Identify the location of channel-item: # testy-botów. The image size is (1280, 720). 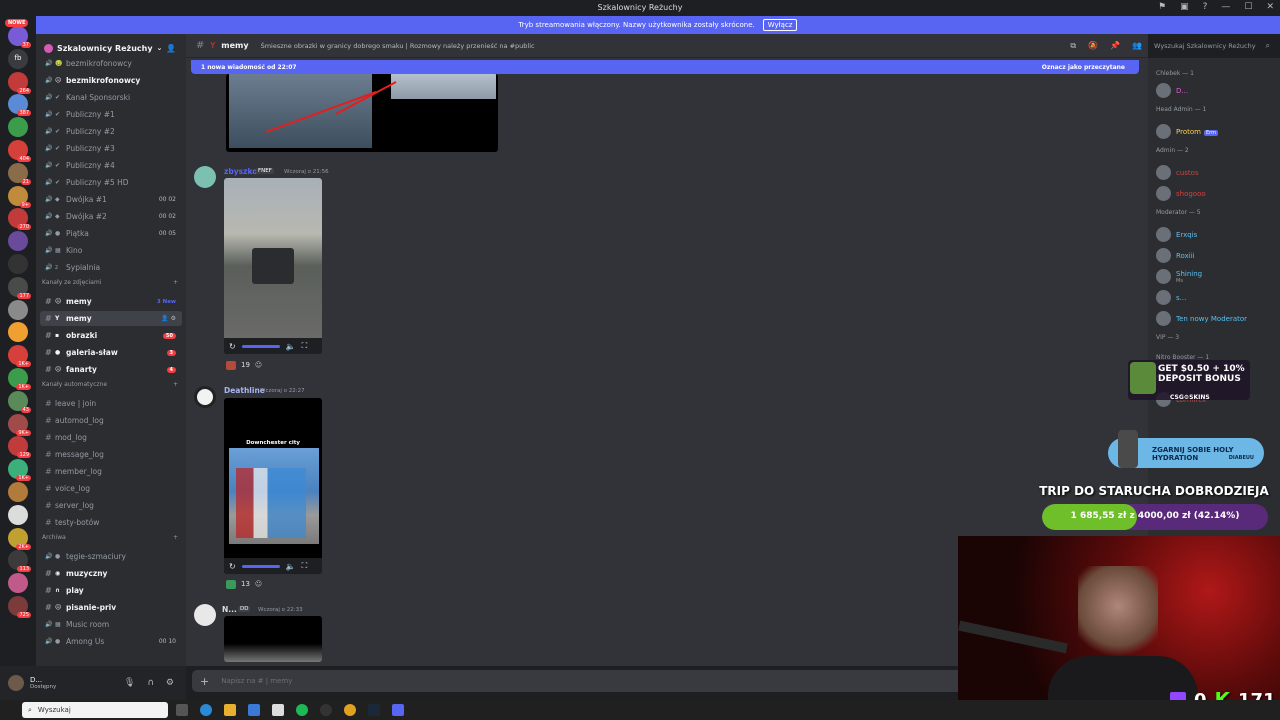
(111, 522).